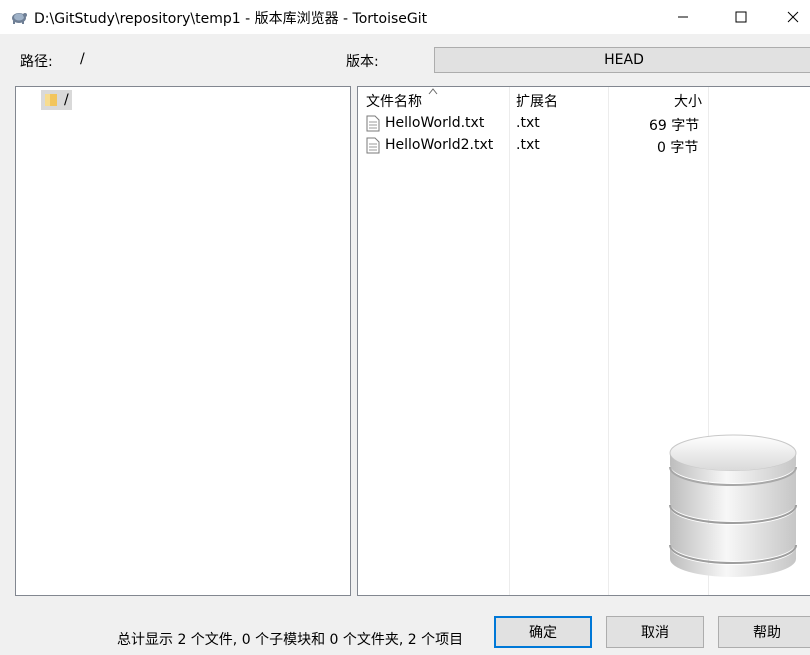 This screenshot has height=655, width=810. Describe the element at coordinates (439, 145) in the screenshot. I see `file-name: HelloWorld2.txt` at that location.